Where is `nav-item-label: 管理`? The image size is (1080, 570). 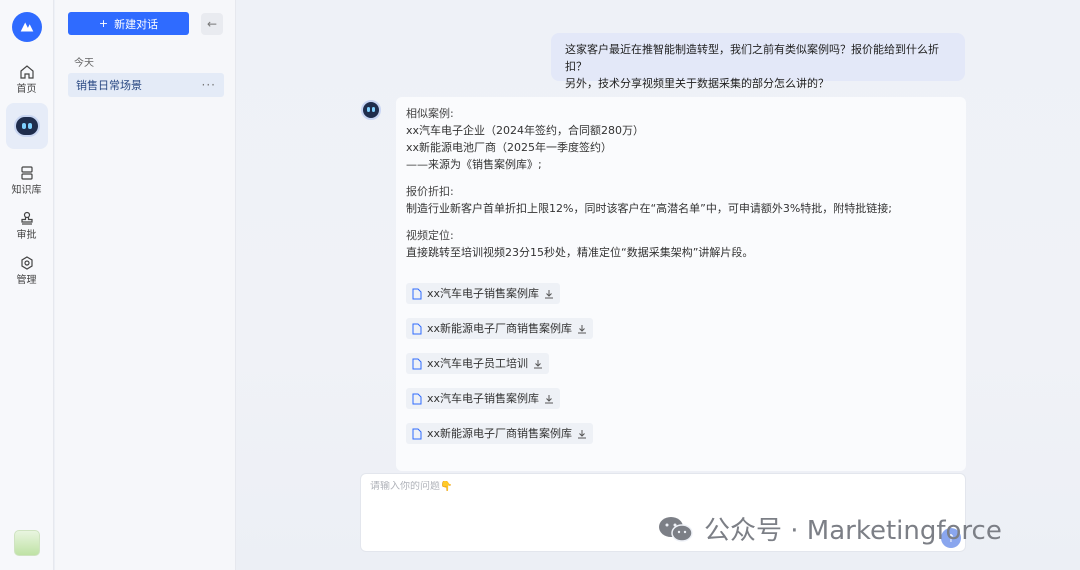
nav-item-label: 管理 is located at coordinates (26, 280).